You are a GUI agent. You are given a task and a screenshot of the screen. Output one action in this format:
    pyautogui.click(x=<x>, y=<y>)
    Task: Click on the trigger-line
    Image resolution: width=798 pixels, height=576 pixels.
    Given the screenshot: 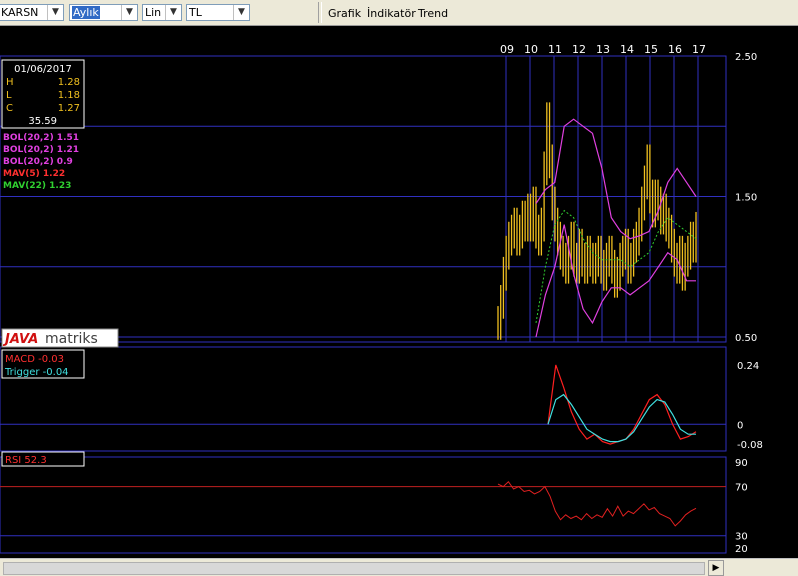 What is the action you would take?
    pyautogui.click(x=621, y=418)
    